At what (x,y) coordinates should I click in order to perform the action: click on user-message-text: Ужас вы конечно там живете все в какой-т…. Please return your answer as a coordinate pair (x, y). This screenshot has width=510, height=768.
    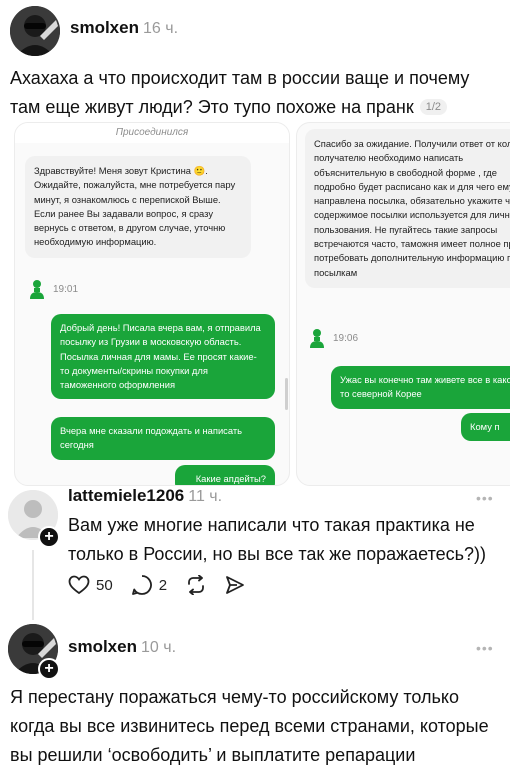
    Looking at the image, I should click on (425, 387).